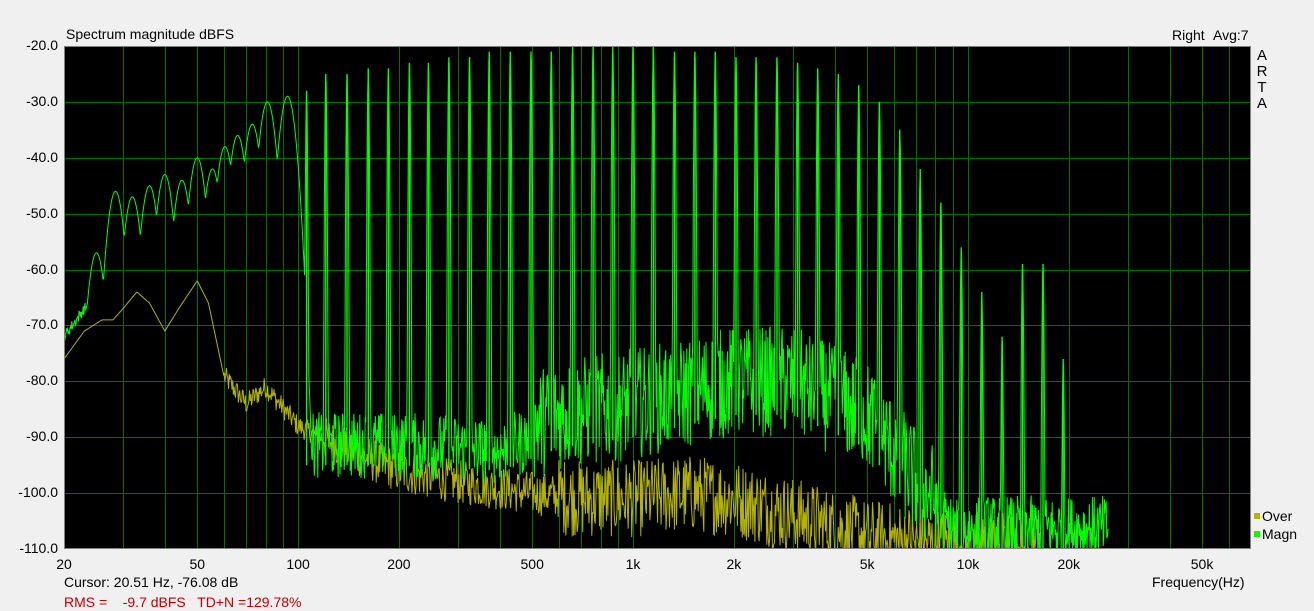  What do you see at coordinates (1257, 516) in the screenshot?
I see `legend-swatch-over` at bounding box center [1257, 516].